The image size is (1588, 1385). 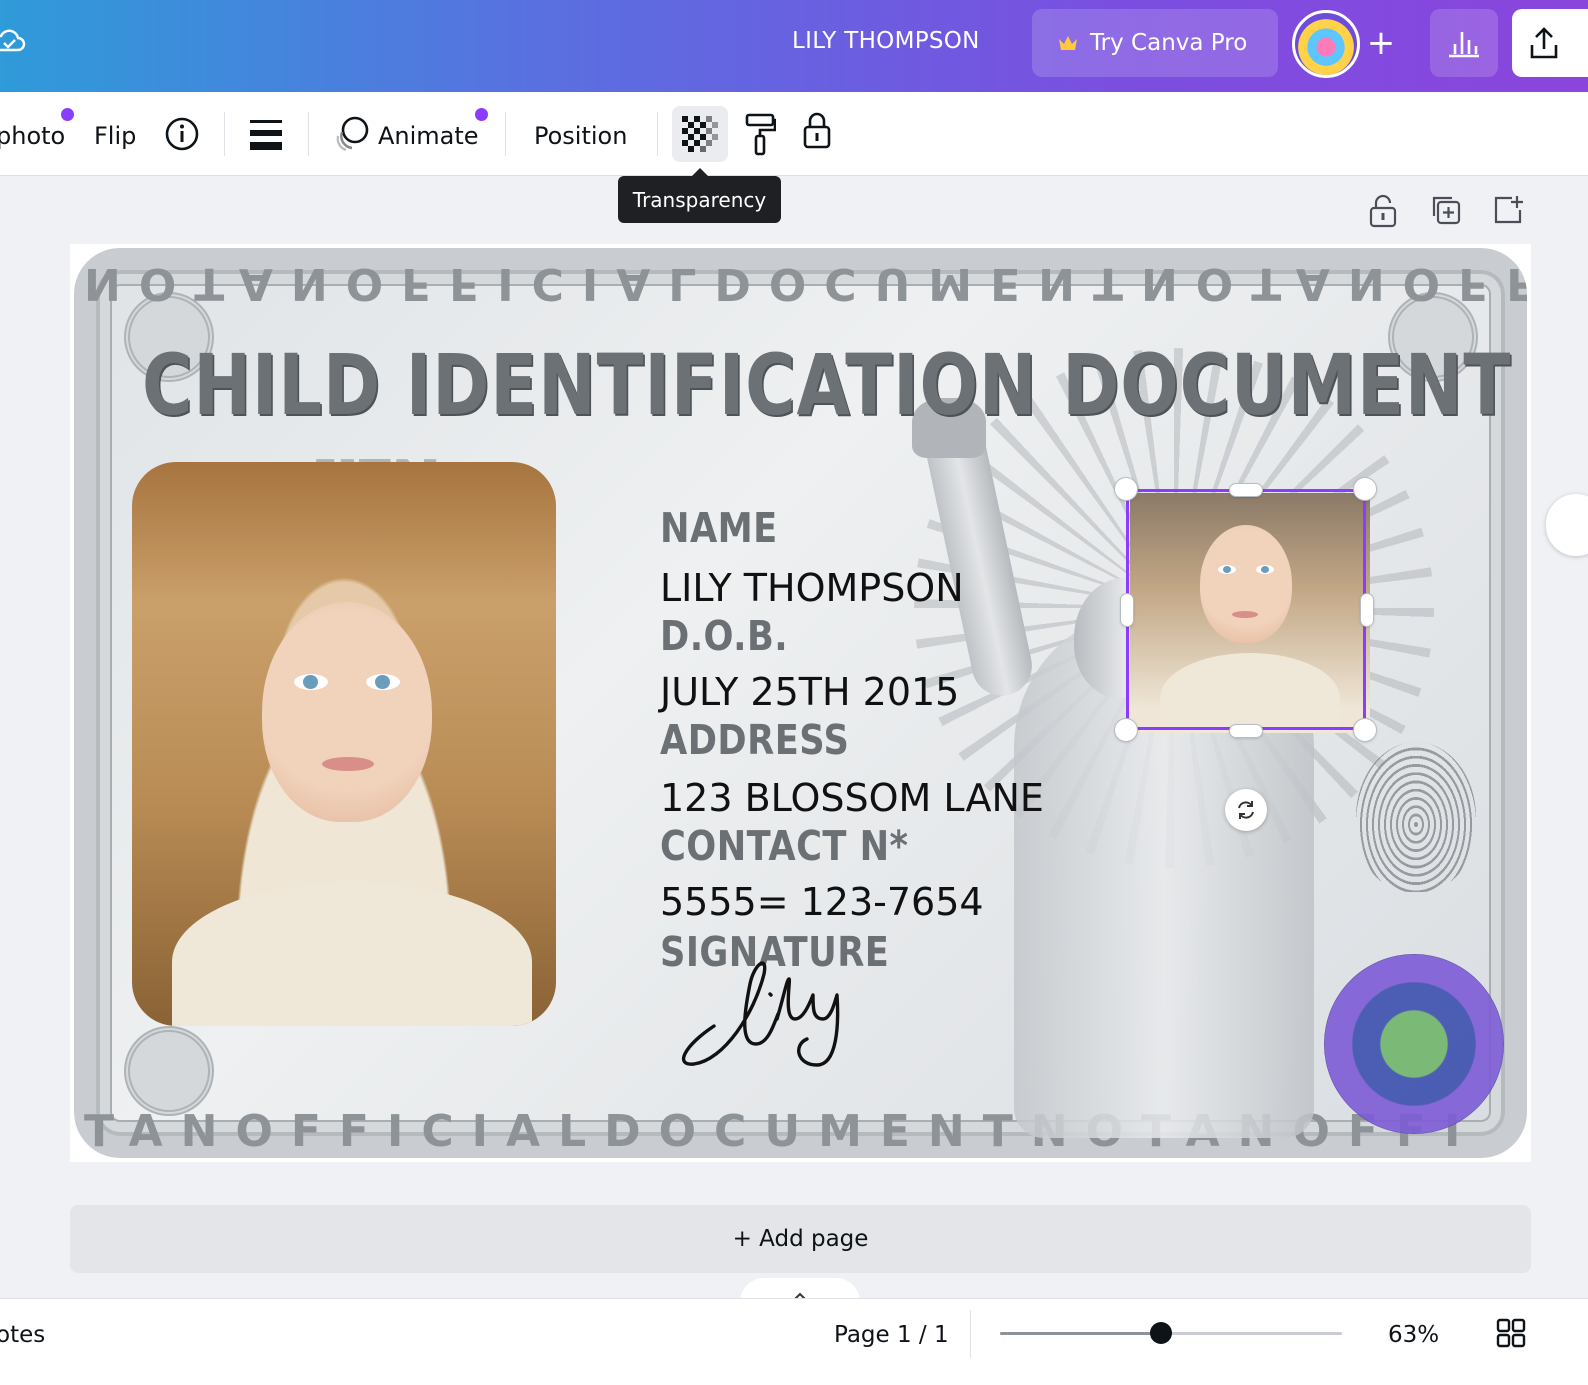 What do you see at coordinates (719, 528) in the screenshot?
I see `name-label: NAME` at bounding box center [719, 528].